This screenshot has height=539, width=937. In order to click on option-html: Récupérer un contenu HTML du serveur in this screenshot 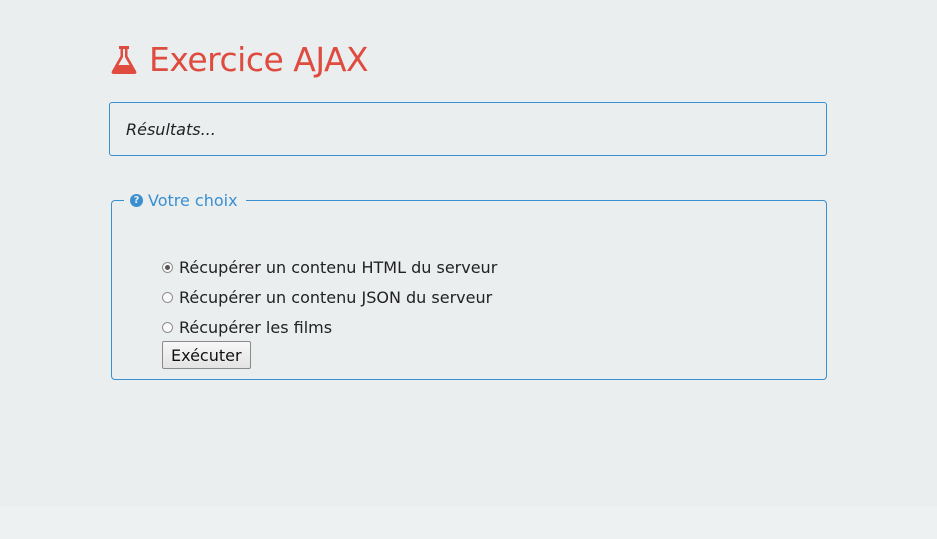, I will do `click(329, 267)`.